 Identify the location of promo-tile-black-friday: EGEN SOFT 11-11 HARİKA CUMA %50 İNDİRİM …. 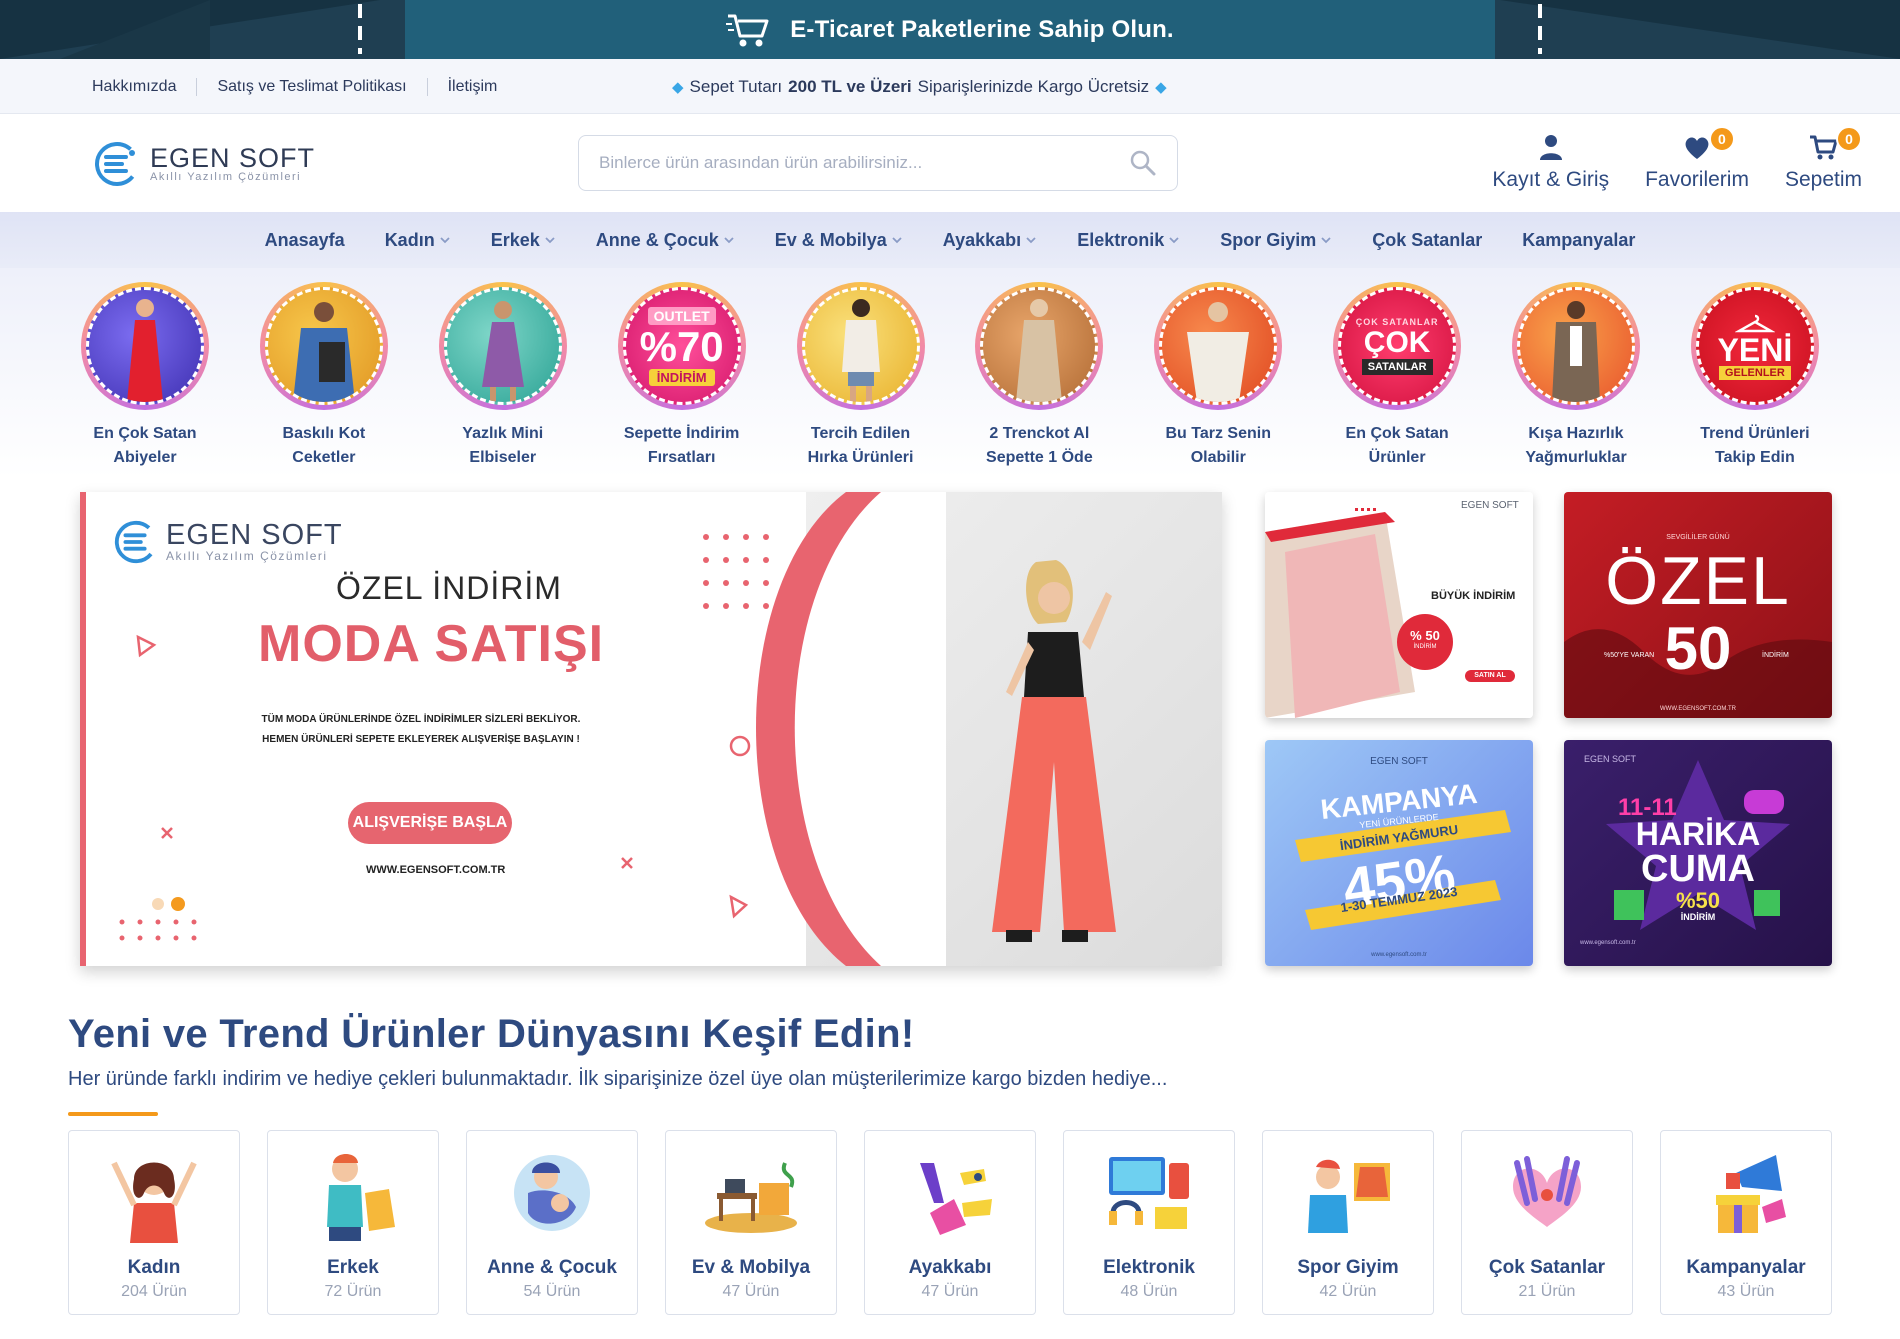
(1698, 853).